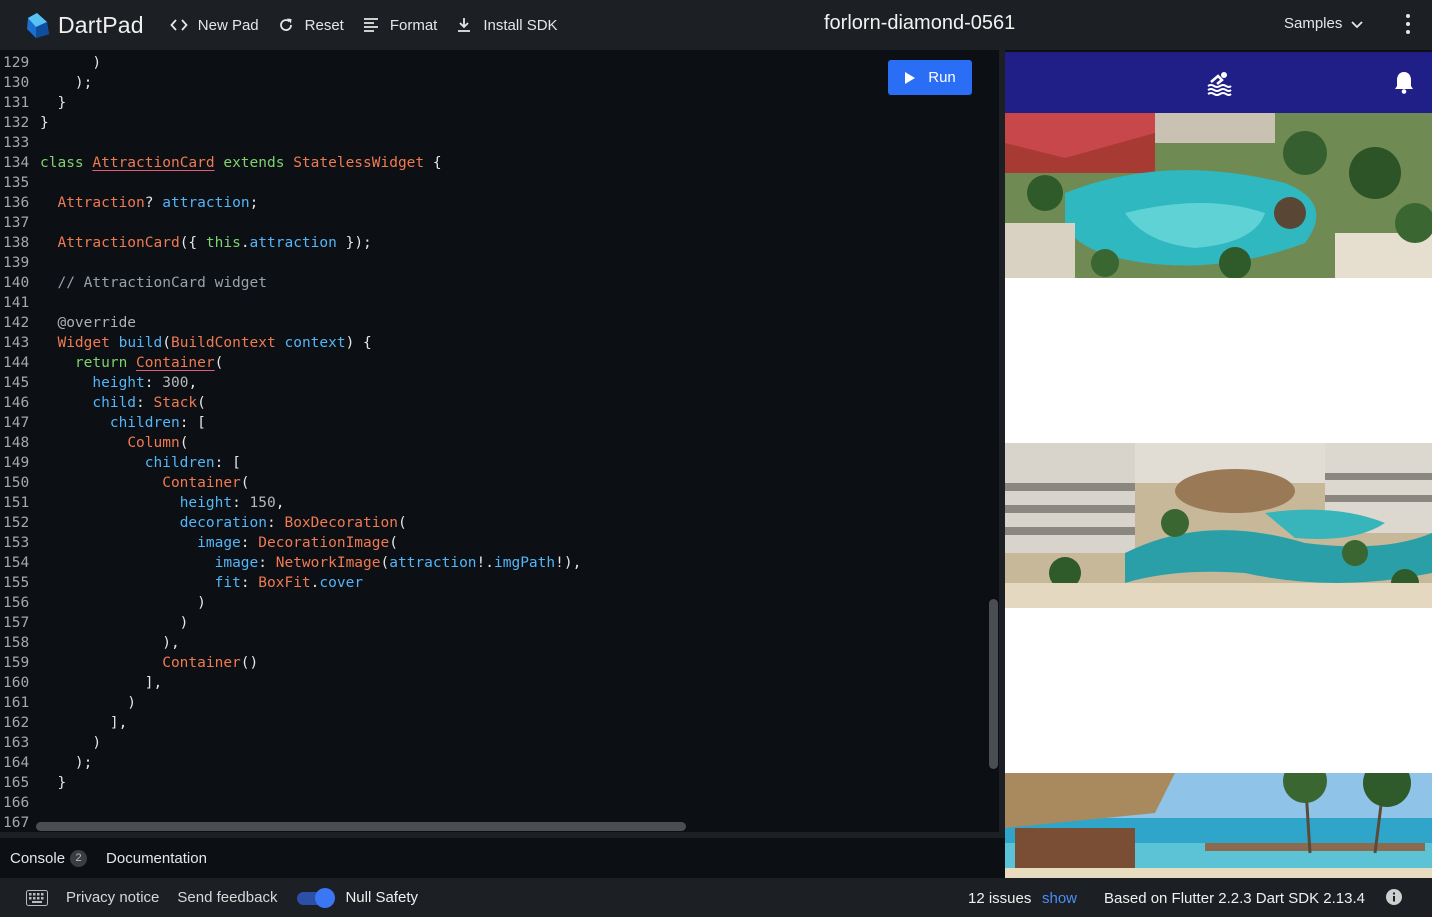  What do you see at coordinates (112, 897) in the screenshot?
I see `privacy-notice-link: Privacy notice` at bounding box center [112, 897].